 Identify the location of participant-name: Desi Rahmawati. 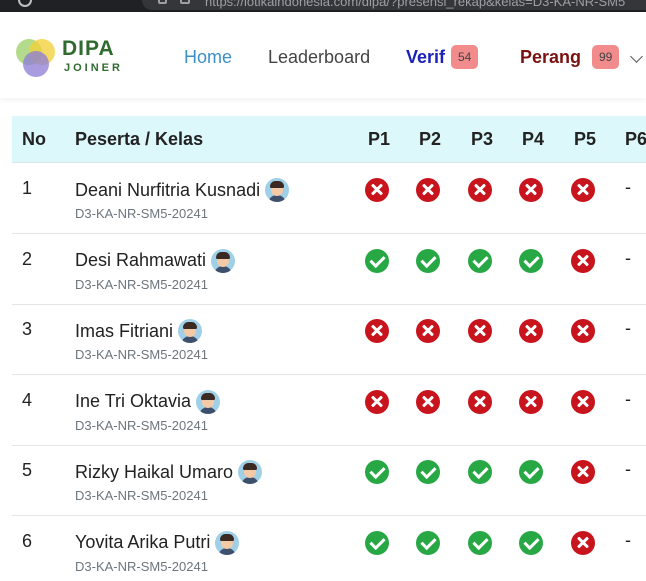
(141, 260).